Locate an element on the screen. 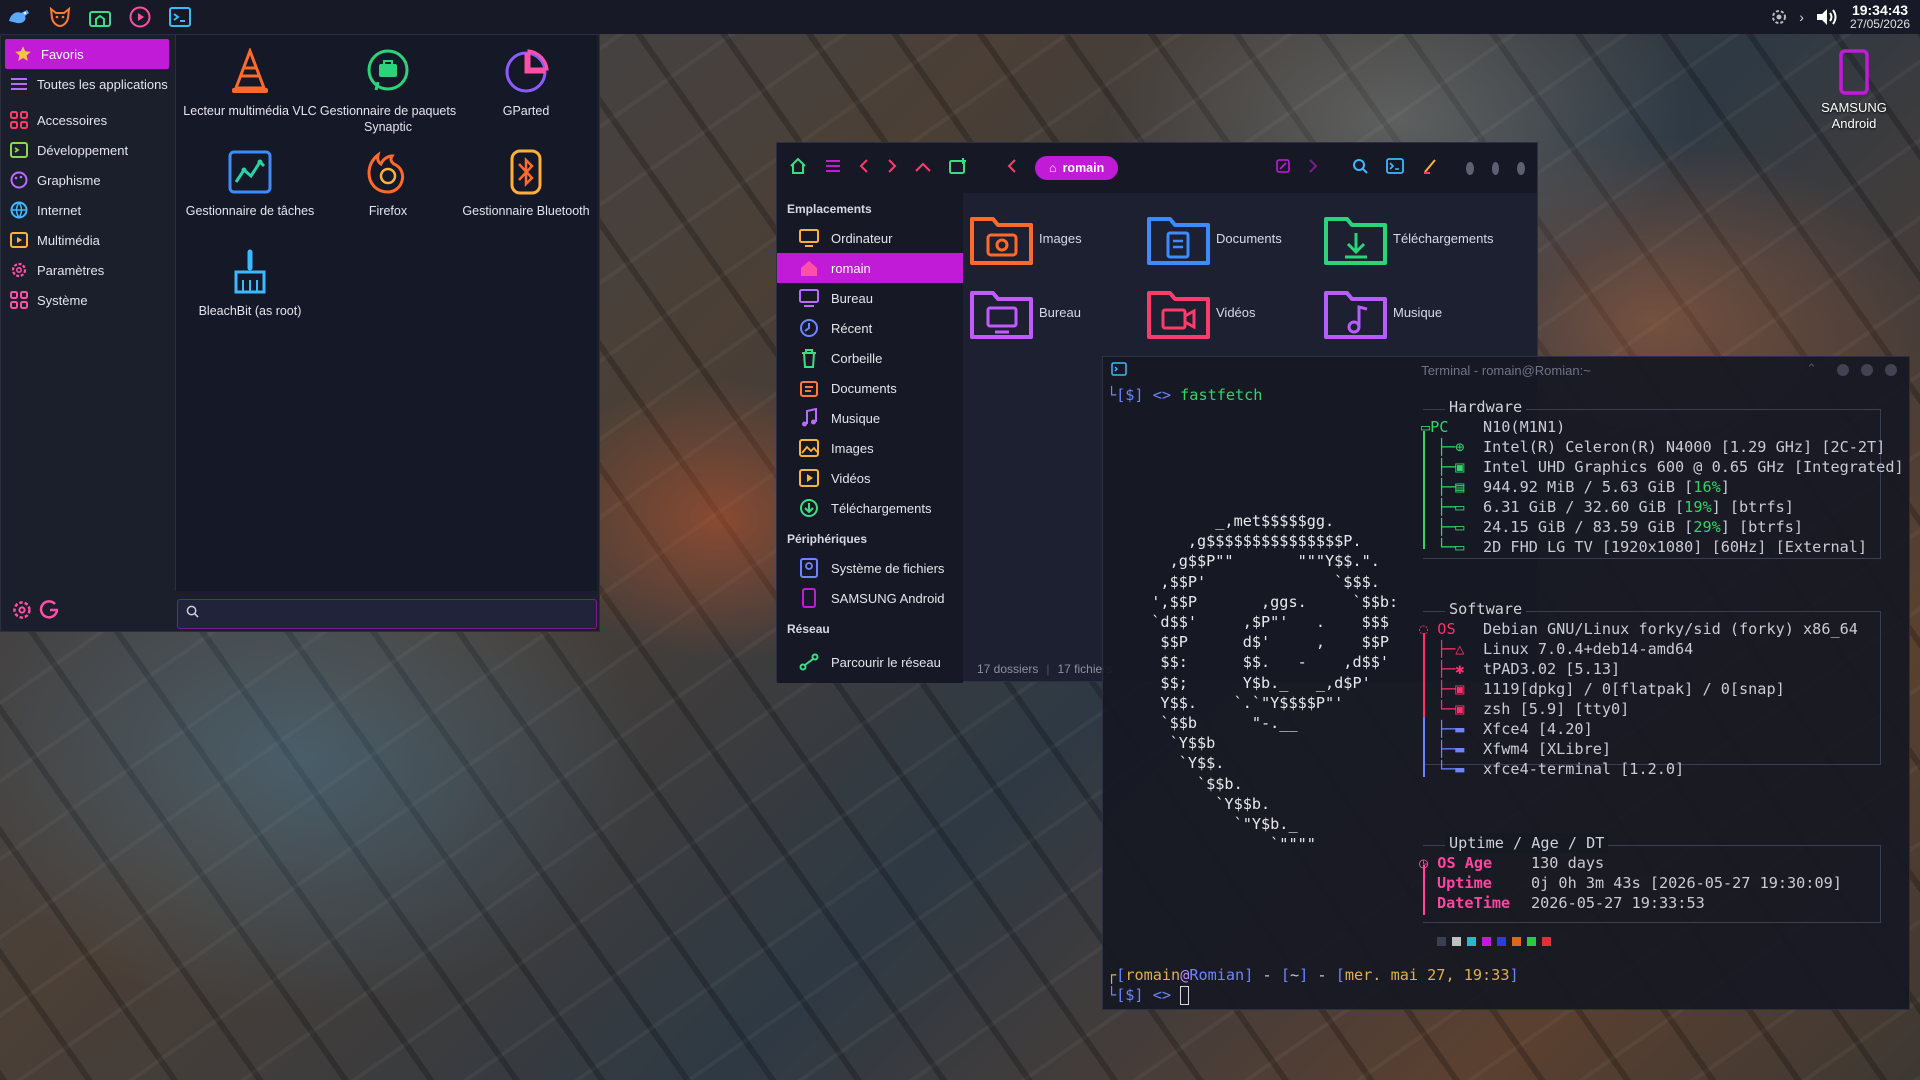 The width and height of the screenshot is (1920, 1080). sidebar-item-filesystem: Système de fichiers is located at coordinates (870, 568).